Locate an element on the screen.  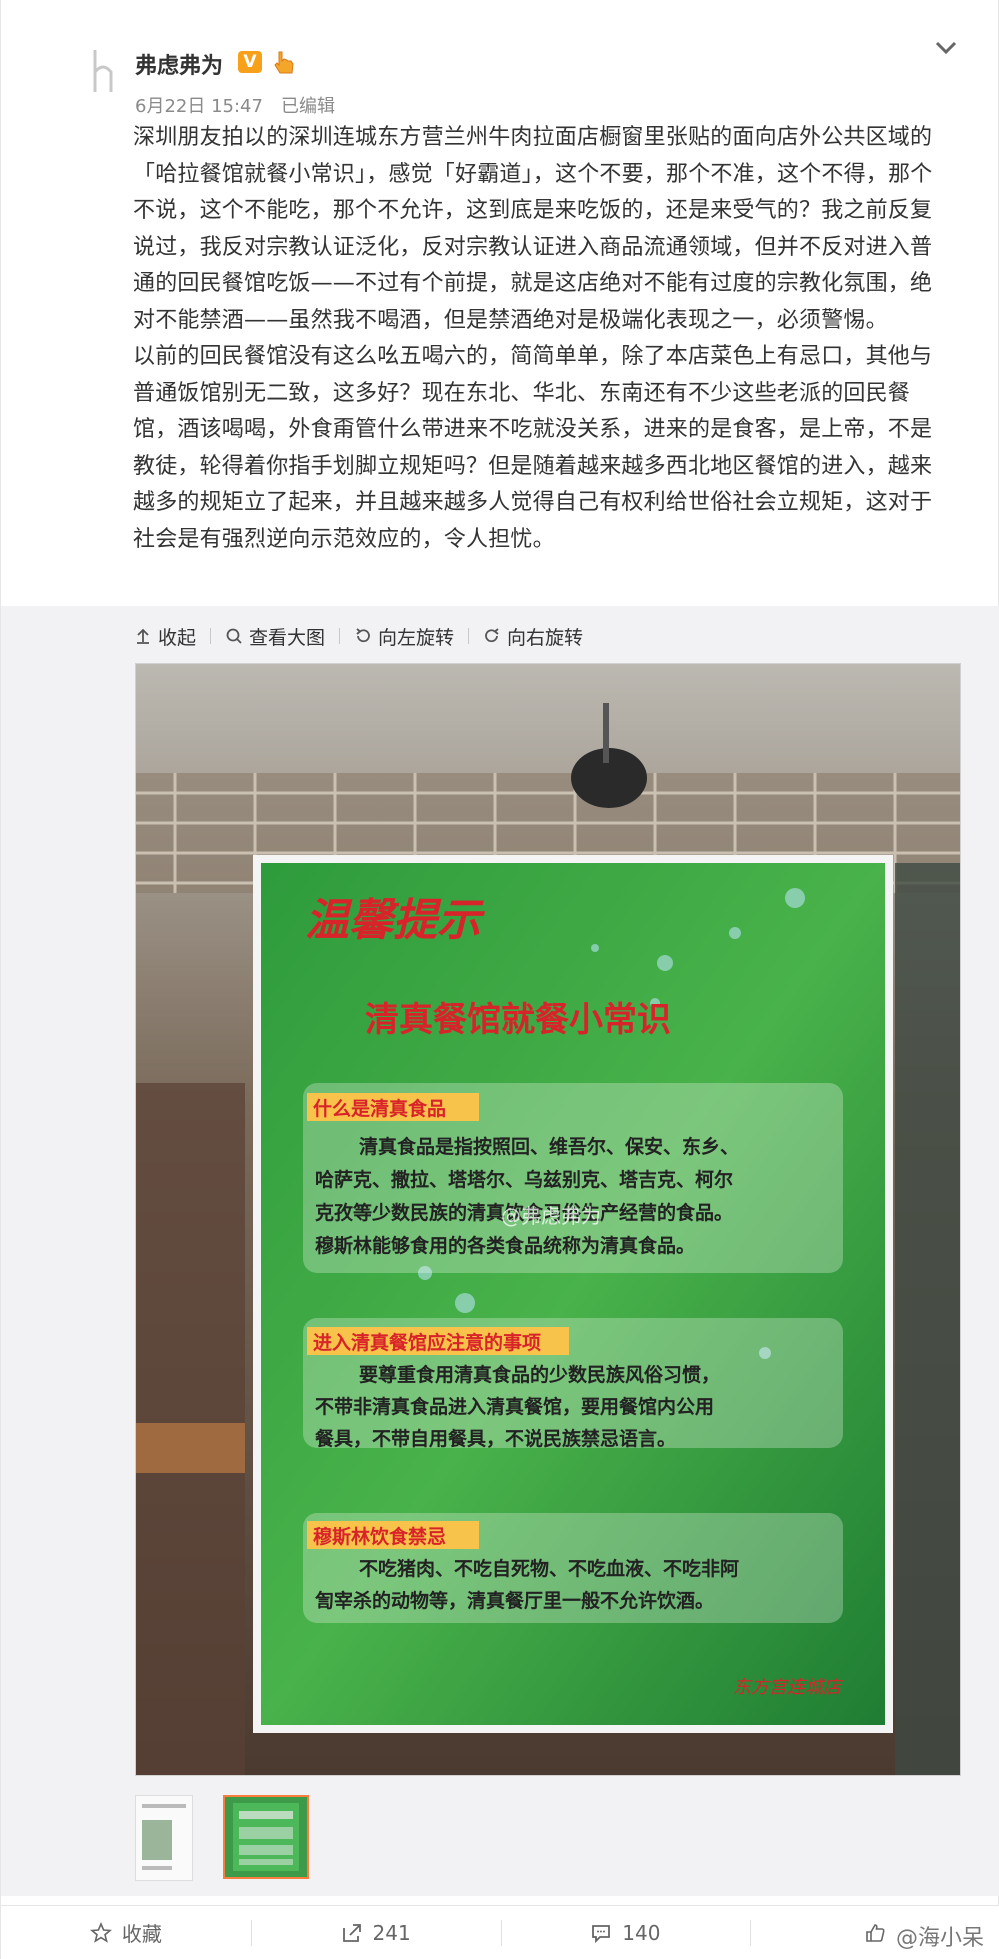
collapse-label: 收起 is located at coordinates (177, 637).